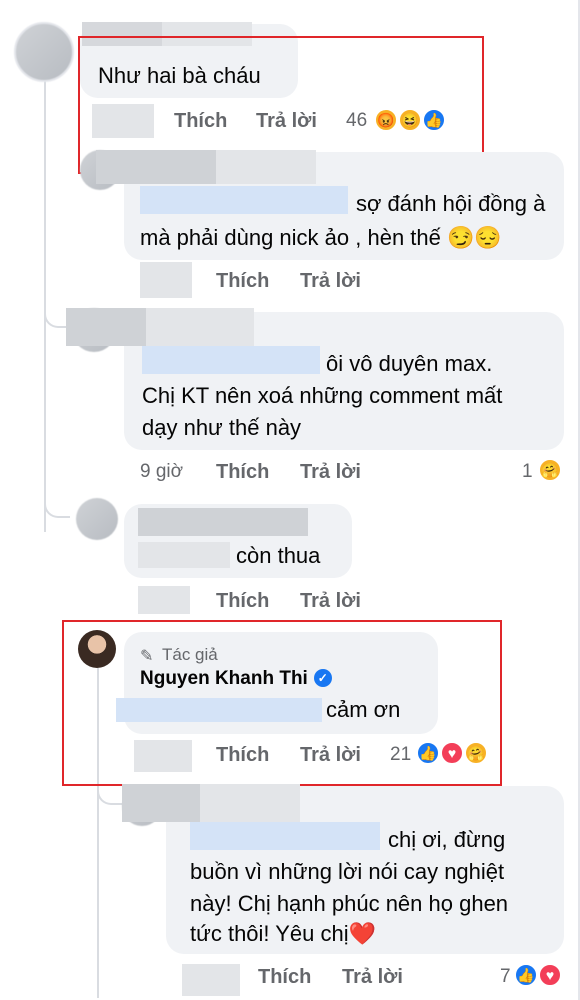 Image resolution: width=580 pixels, height=1000 pixels. What do you see at coordinates (321, 237) in the screenshot?
I see `comment-text: mà phải dùng nick ảo , hèn thế 😏😔` at bounding box center [321, 237].